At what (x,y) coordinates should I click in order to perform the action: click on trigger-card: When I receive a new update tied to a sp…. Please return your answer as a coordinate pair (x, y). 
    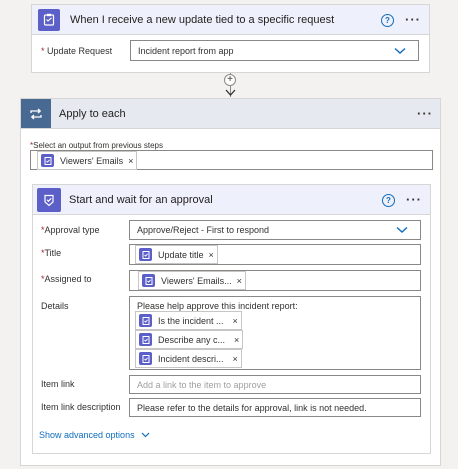
    Looking at the image, I should click on (230, 38).